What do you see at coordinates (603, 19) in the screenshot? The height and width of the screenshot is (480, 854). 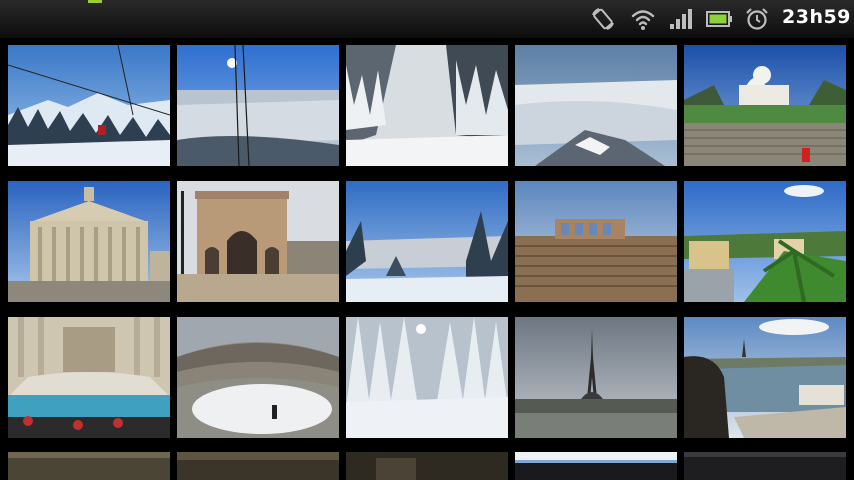 I see `screen-rotation-icon` at bounding box center [603, 19].